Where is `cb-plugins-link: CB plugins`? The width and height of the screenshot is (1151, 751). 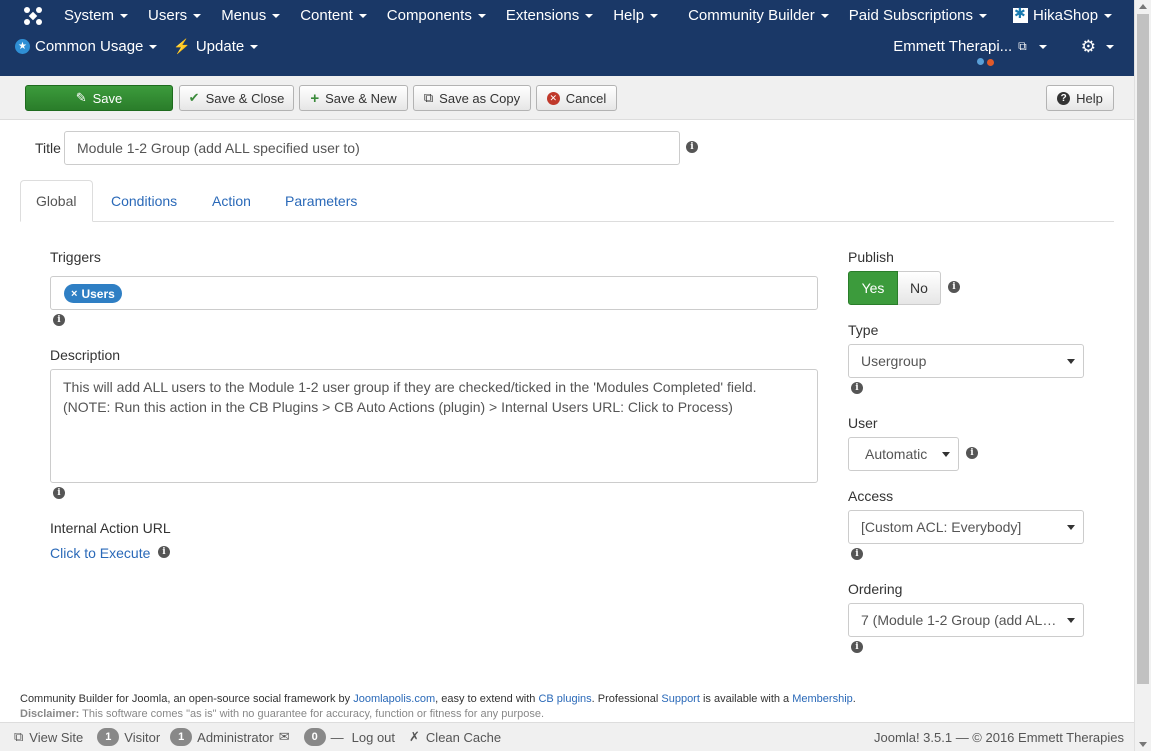 cb-plugins-link: CB plugins is located at coordinates (564, 699).